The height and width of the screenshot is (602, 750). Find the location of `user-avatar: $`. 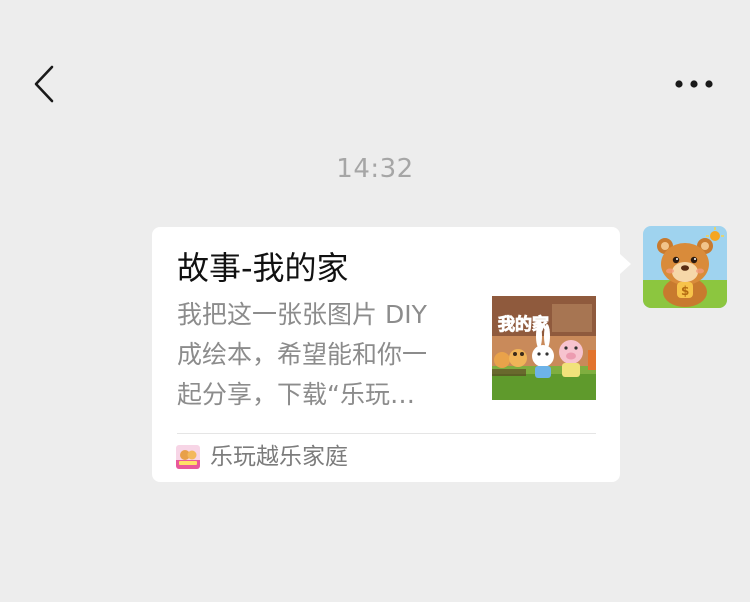

user-avatar: $ is located at coordinates (685, 267).